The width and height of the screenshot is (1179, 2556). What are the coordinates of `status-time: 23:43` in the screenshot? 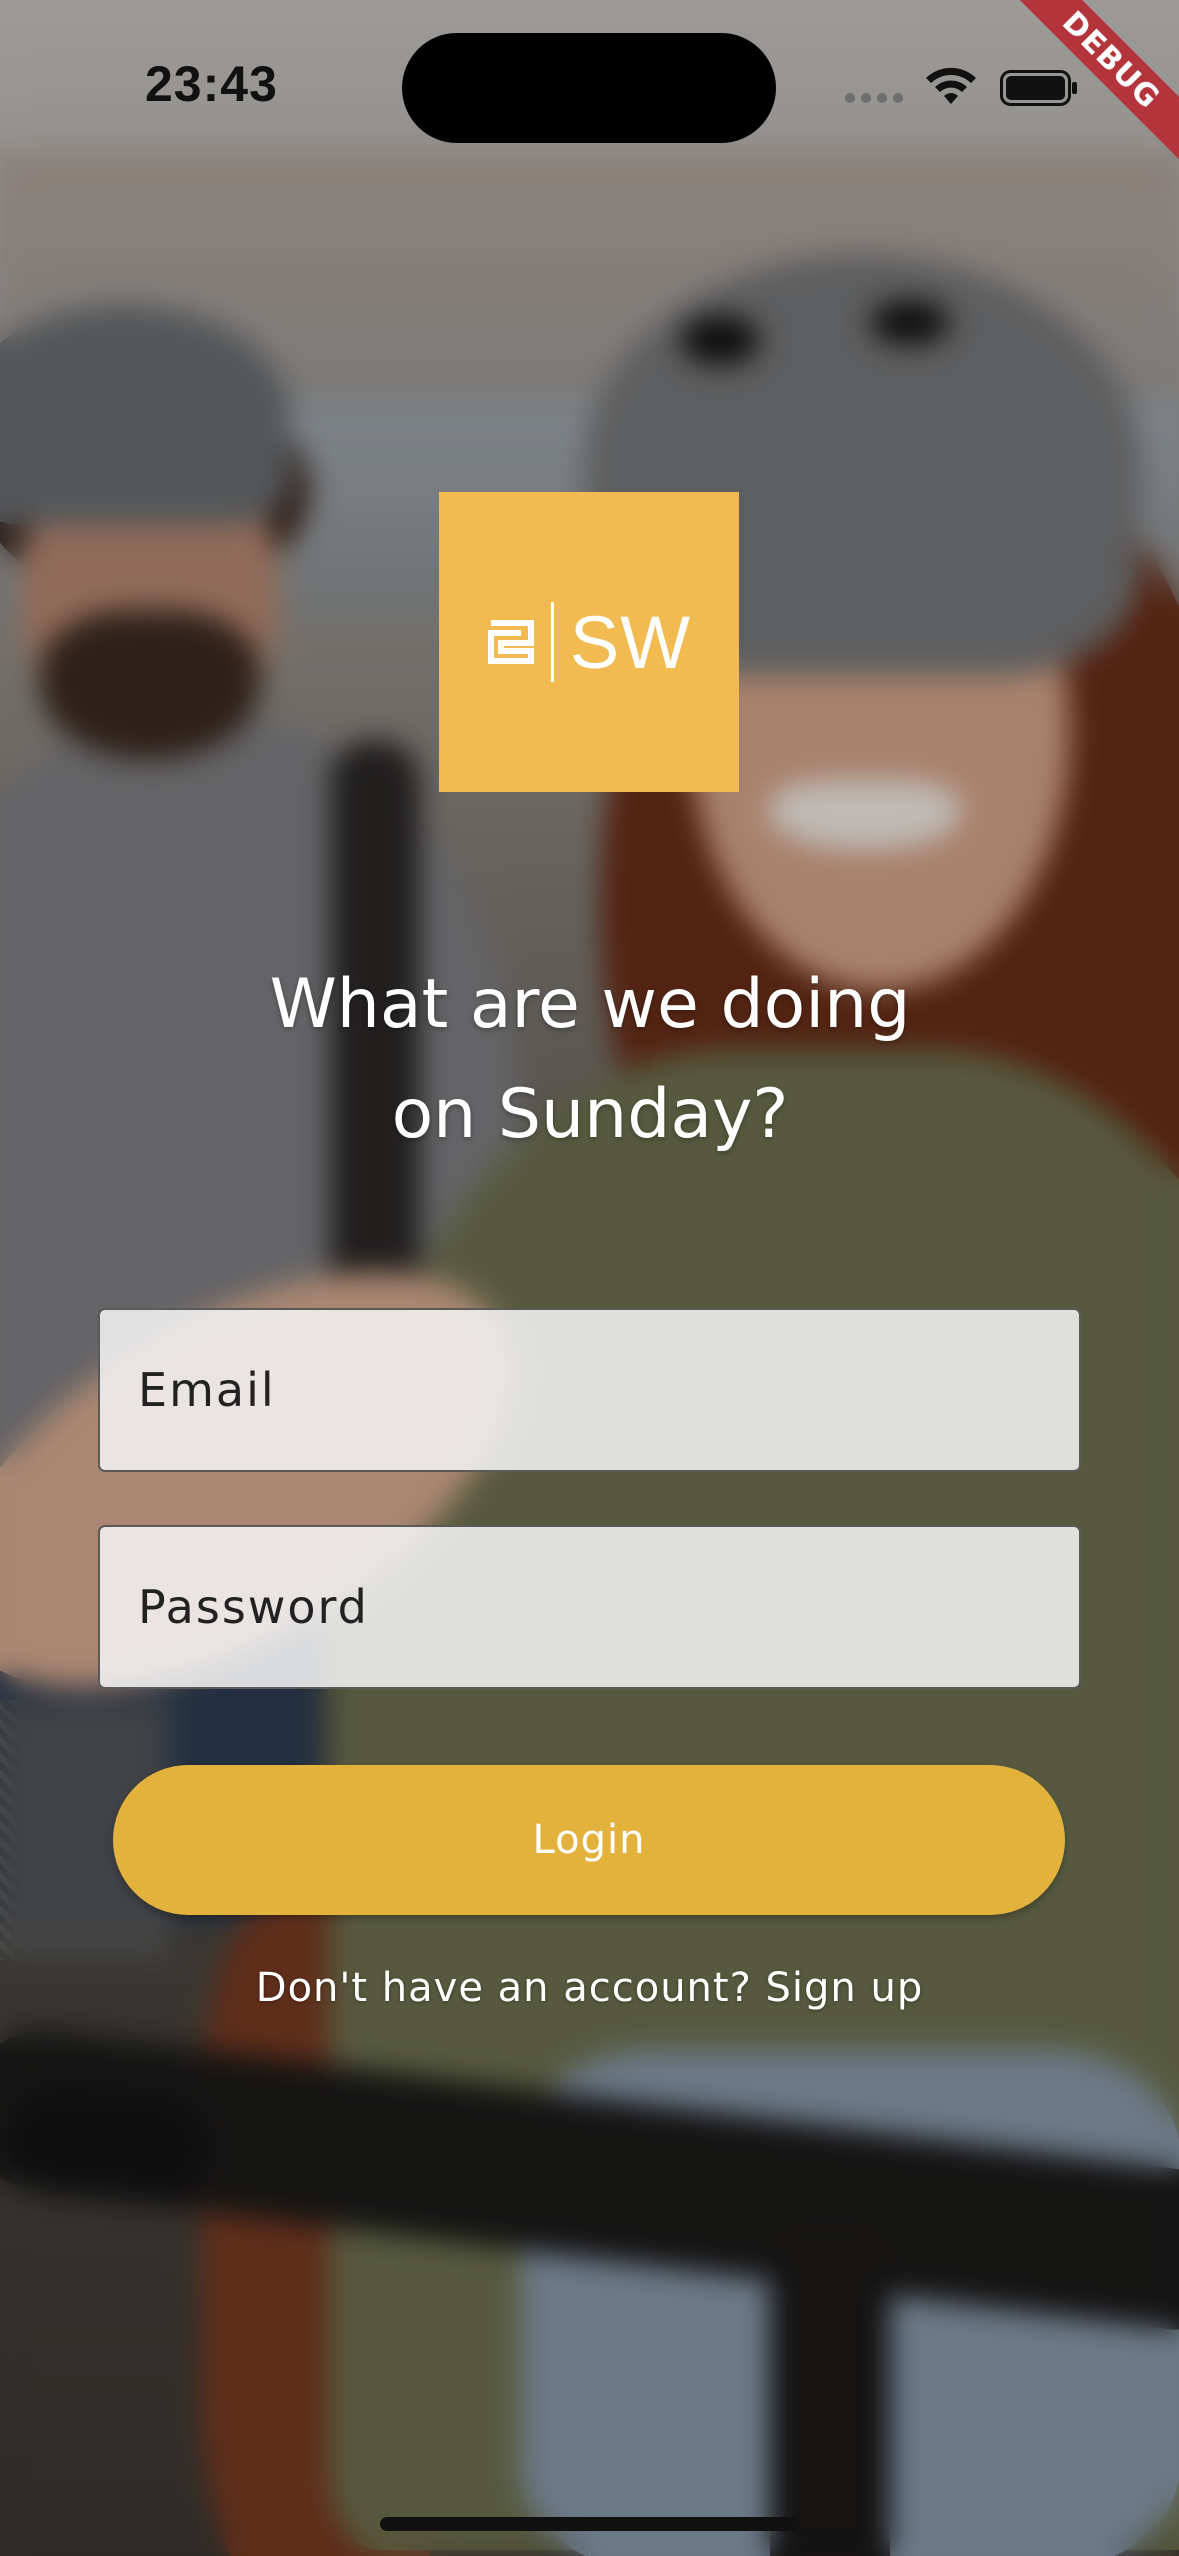 It's located at (211, 84).